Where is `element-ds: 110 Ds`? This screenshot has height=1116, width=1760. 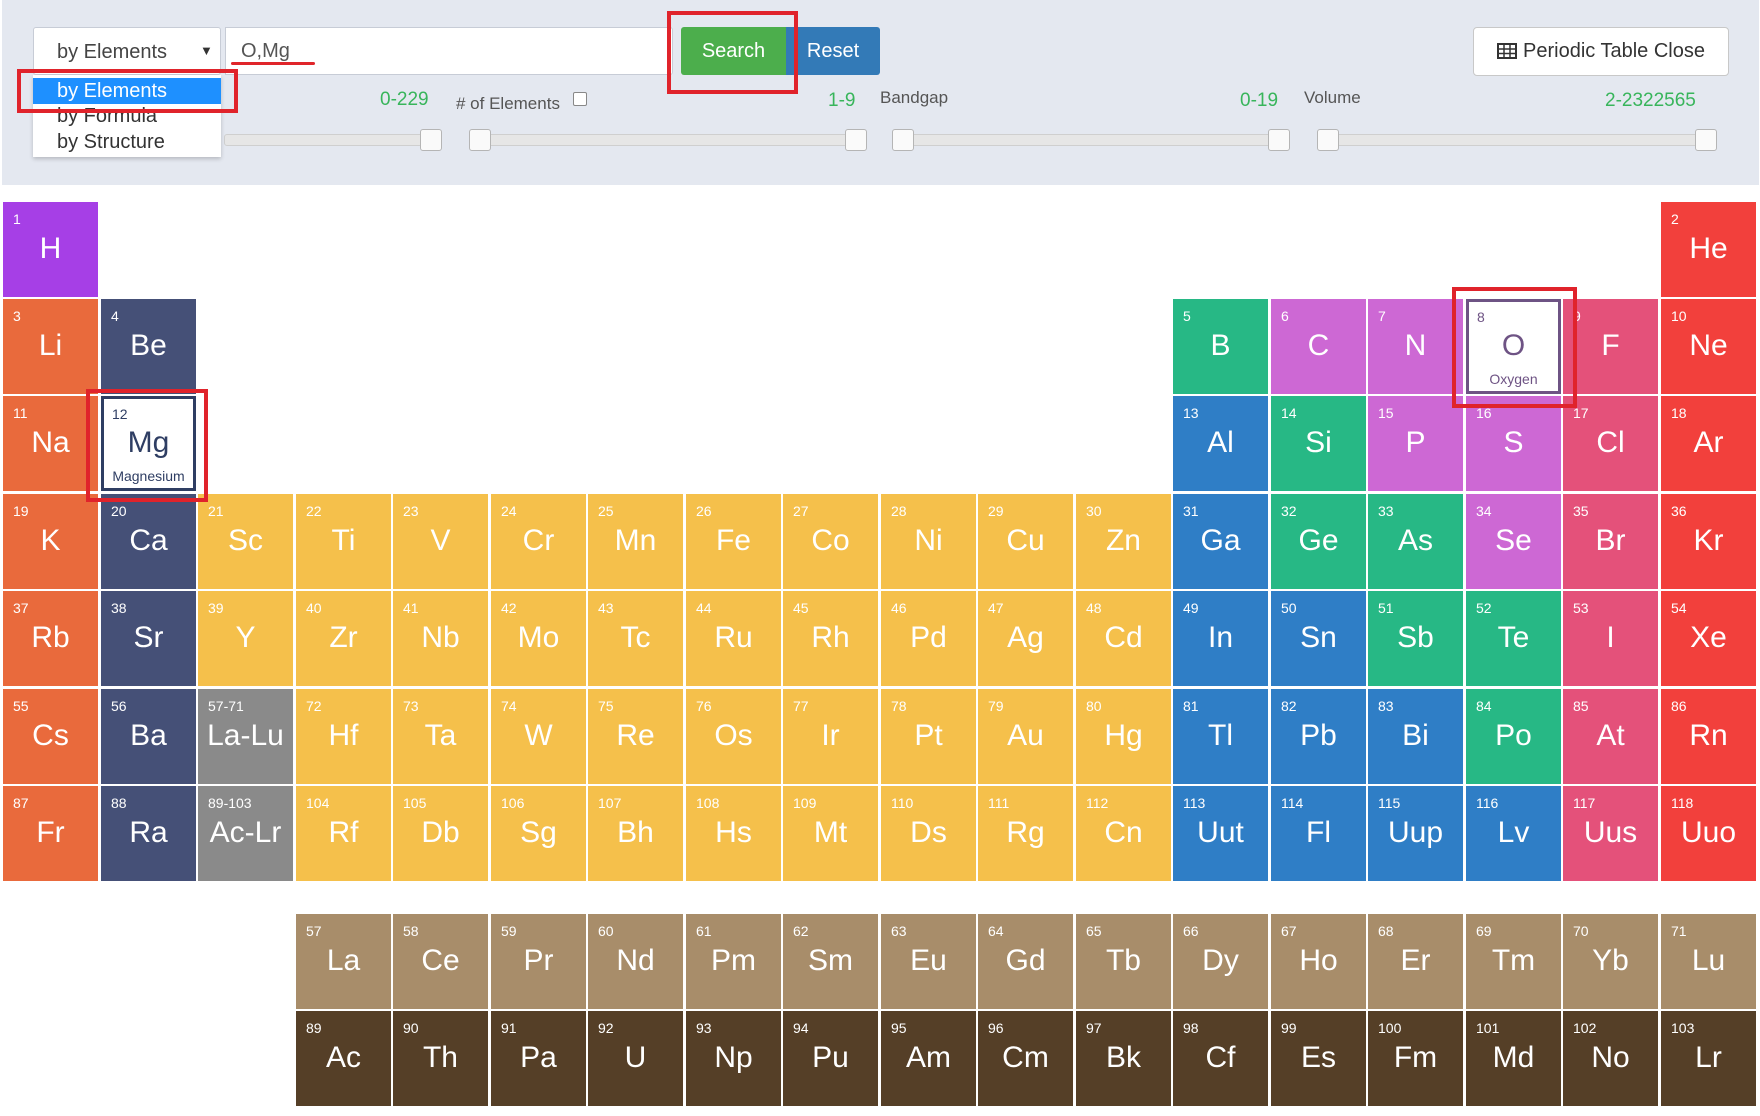
element-ds: 110 Ds is located at coordinates (928, 833).